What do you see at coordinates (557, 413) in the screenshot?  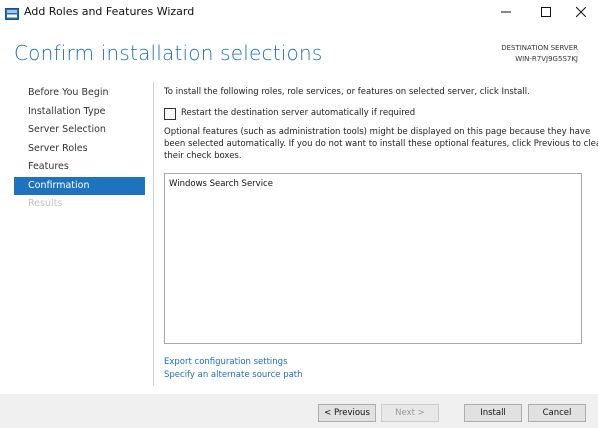 I see `cancel-button: Cancel` at bounding box center [557, 413].